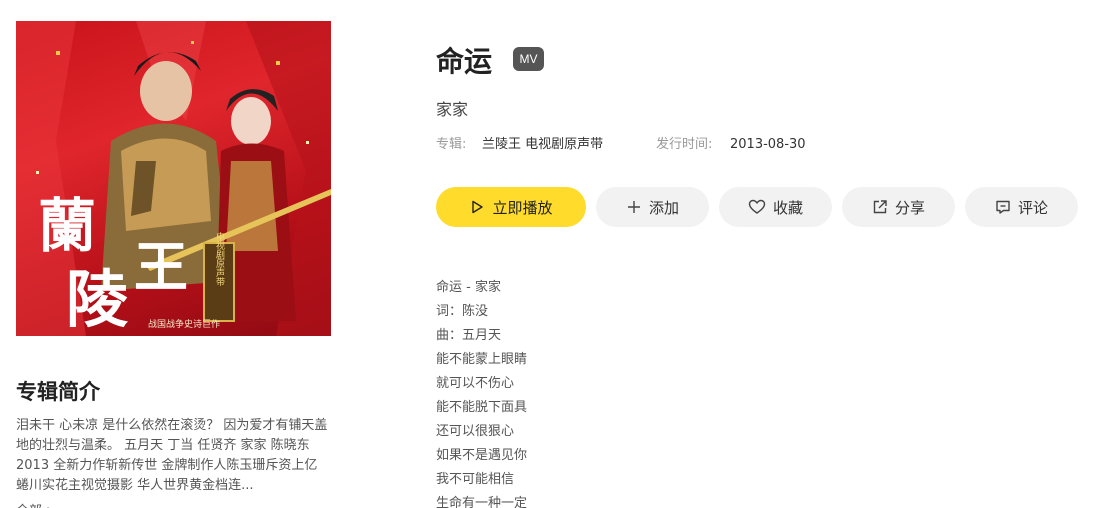  Describe the element at coordinates (475, 431) in the screenshot. I see `lyric-line: 还可以很狠心` at that location.